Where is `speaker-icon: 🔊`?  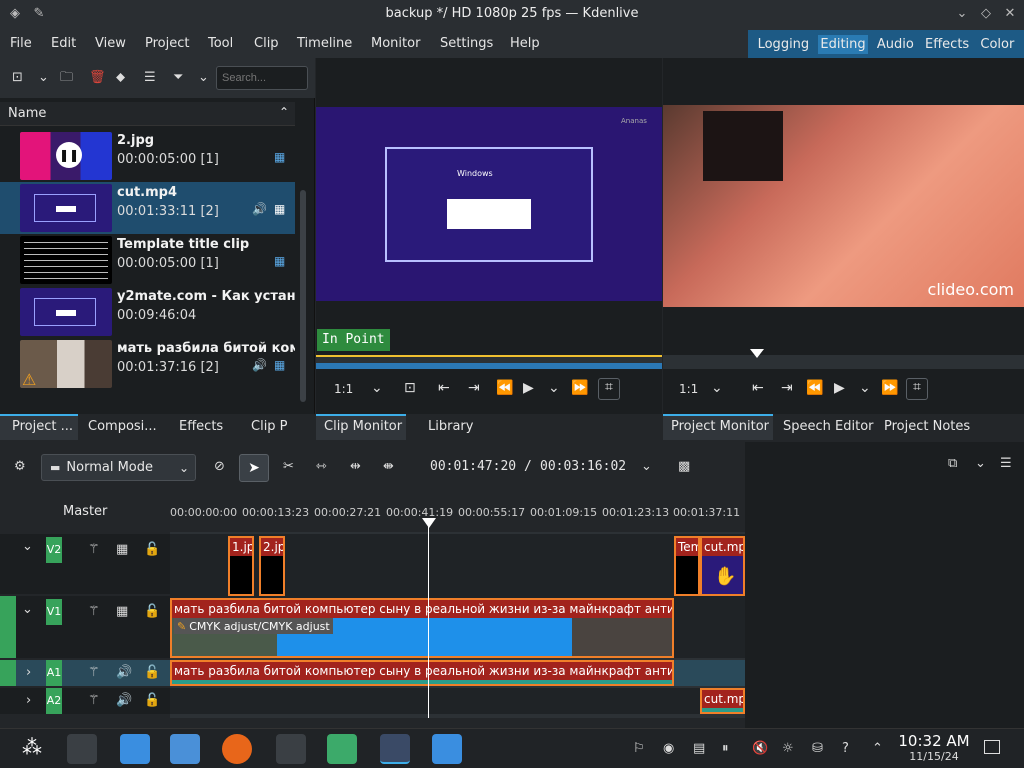
speaker-icon: 🔊 is located at coordinates (124, 673).